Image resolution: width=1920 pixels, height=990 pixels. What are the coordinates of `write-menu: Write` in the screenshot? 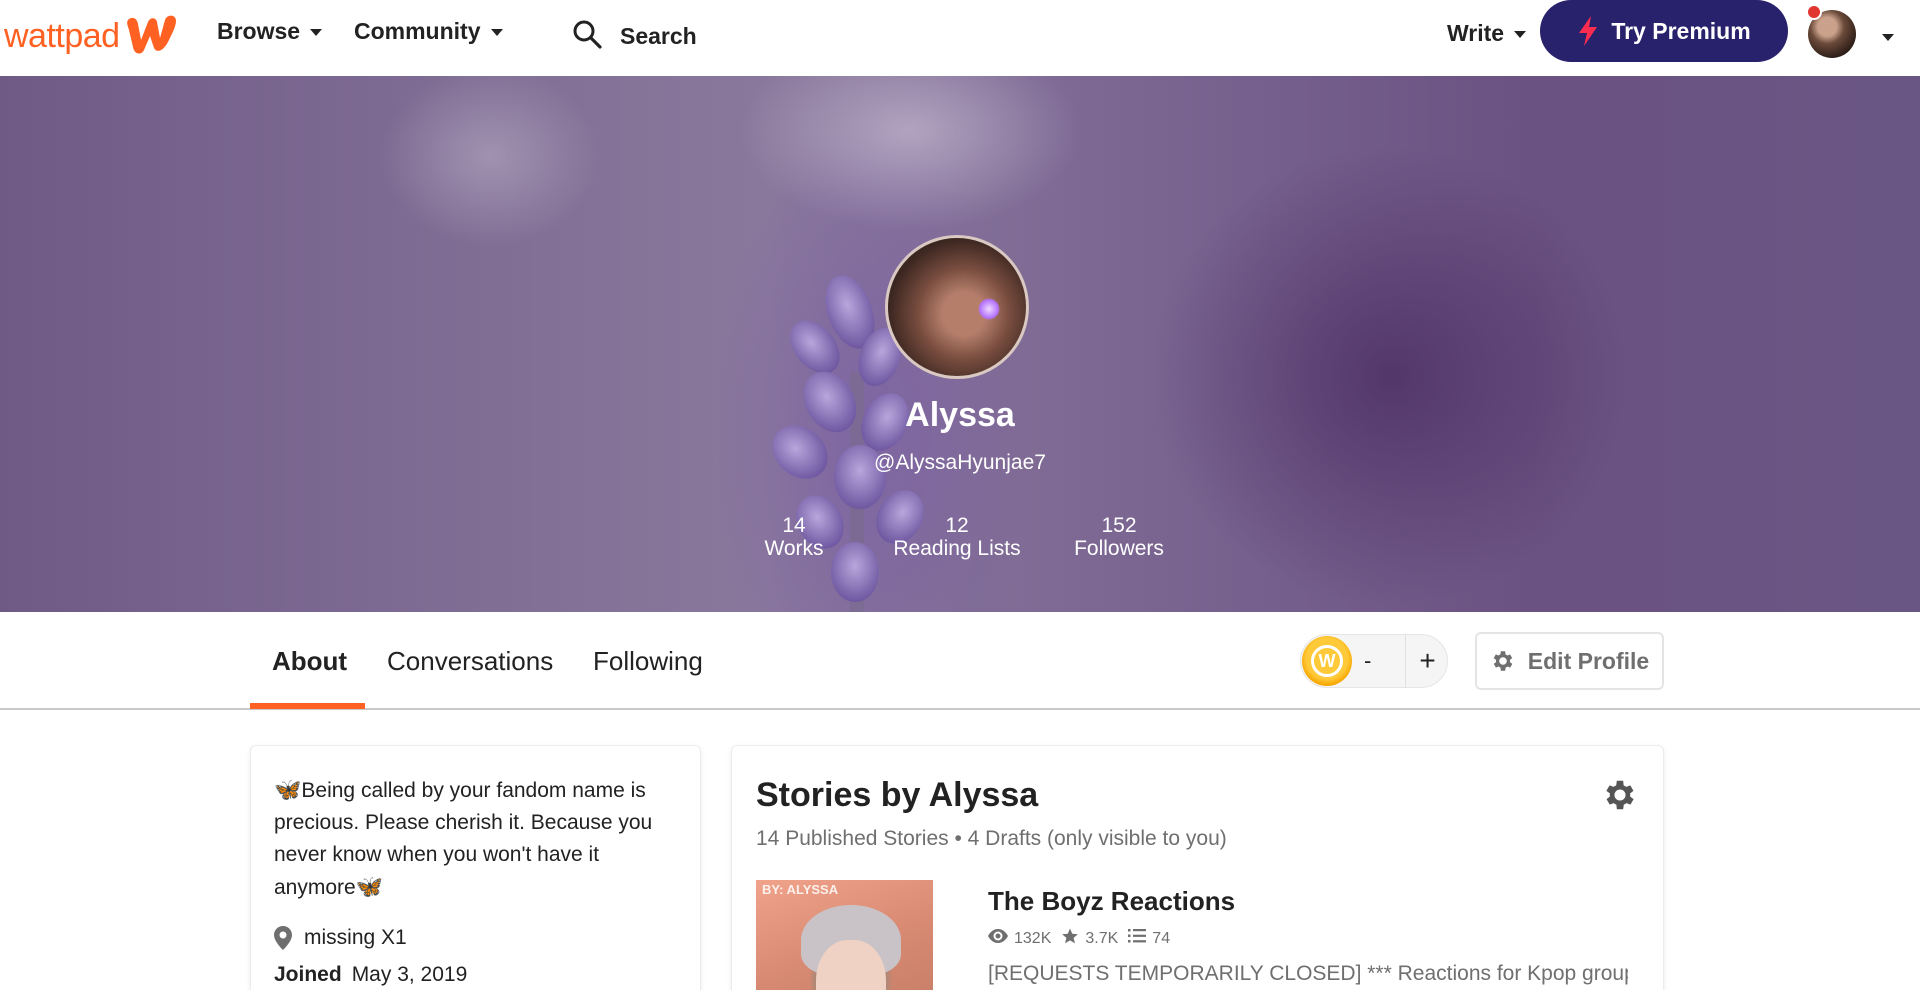 It's located at (1487, 33).